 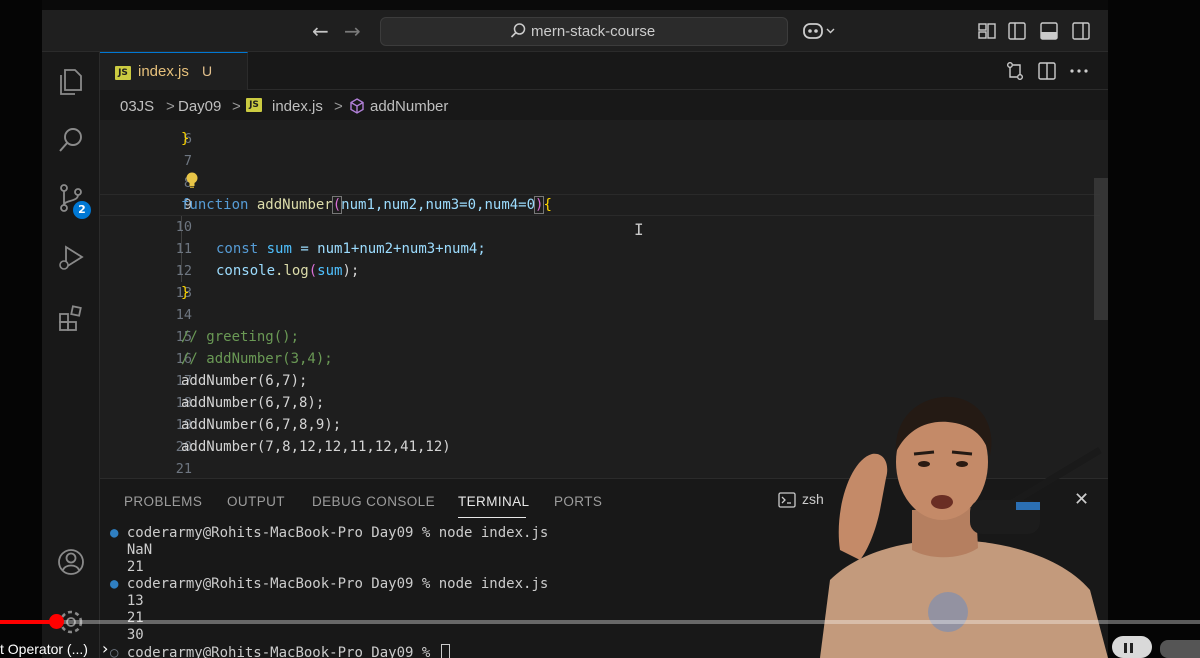 I want to click on customize-layout-icon, so click(x=987, y=31).